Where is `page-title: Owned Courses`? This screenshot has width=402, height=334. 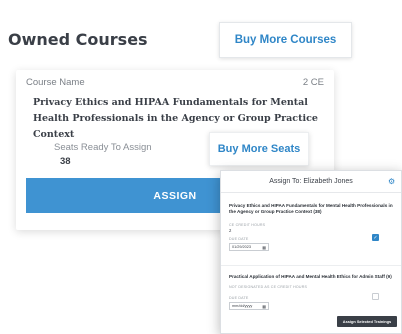 page-title: Owned Courses is located at coordinates (78, 39).